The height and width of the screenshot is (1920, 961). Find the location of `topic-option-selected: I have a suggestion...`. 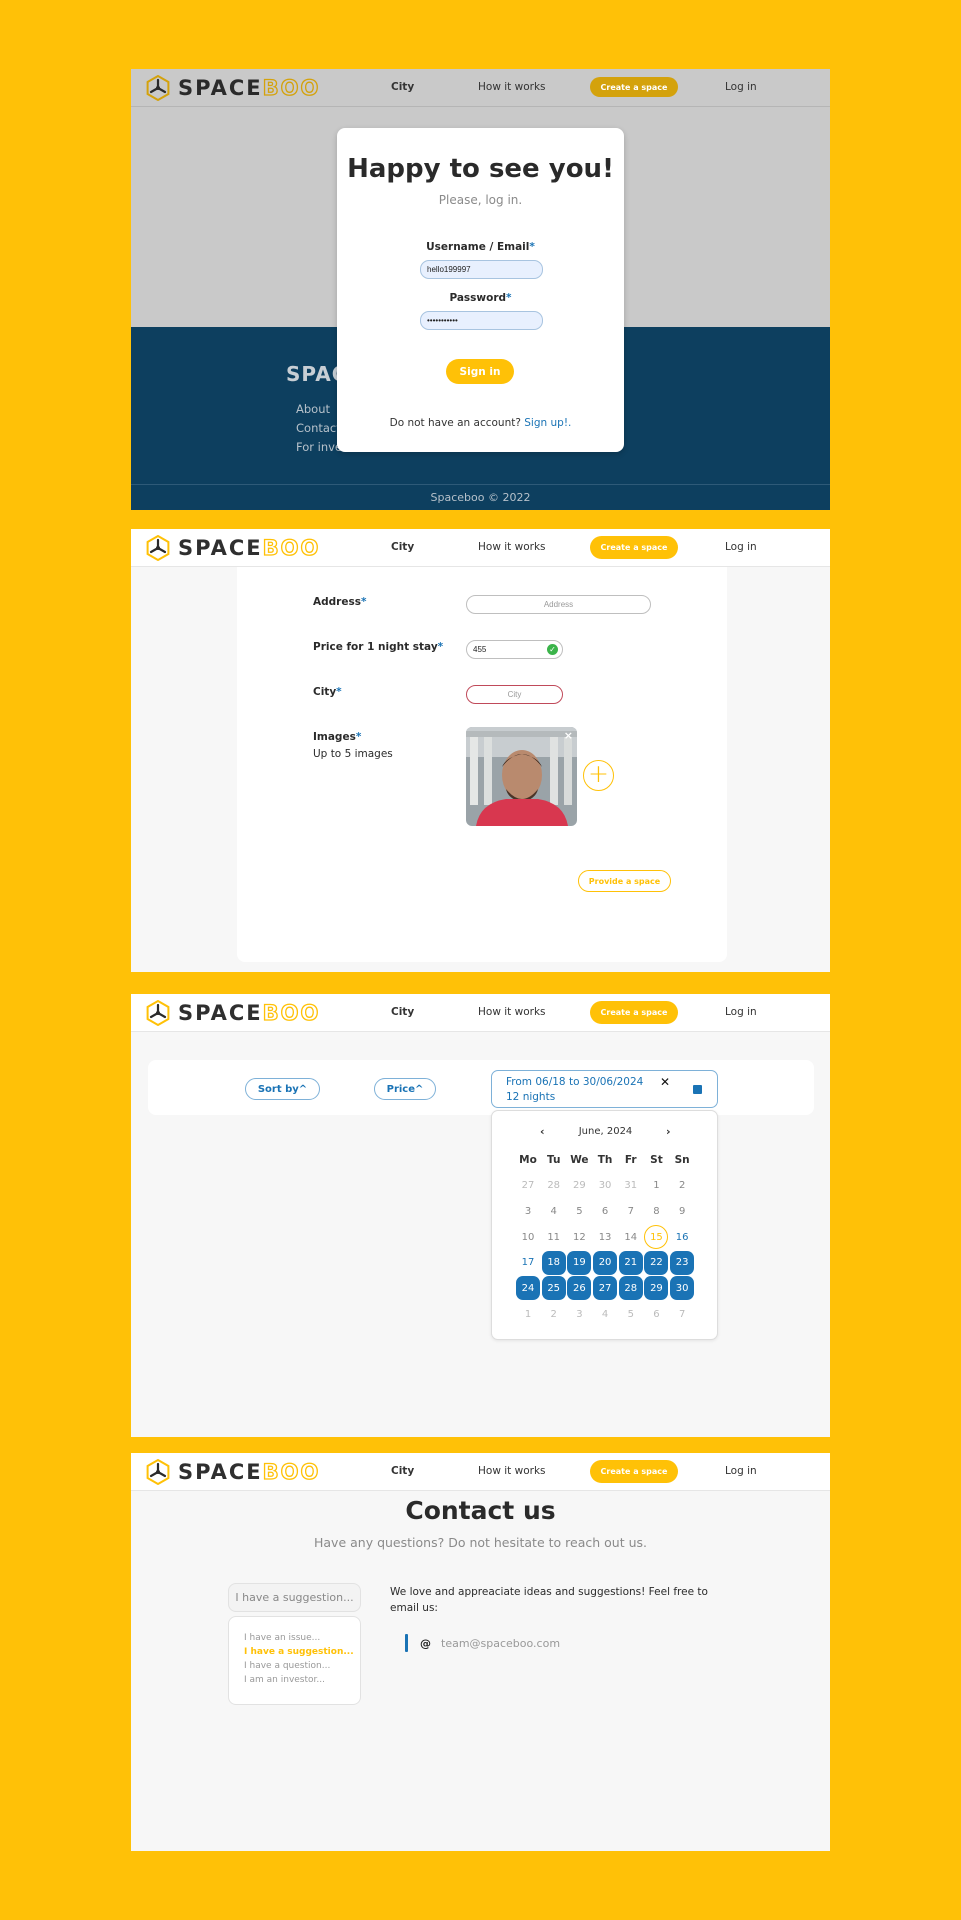

topic-option-selected: I have a suggestion... is located at coordinates (299, 1652).